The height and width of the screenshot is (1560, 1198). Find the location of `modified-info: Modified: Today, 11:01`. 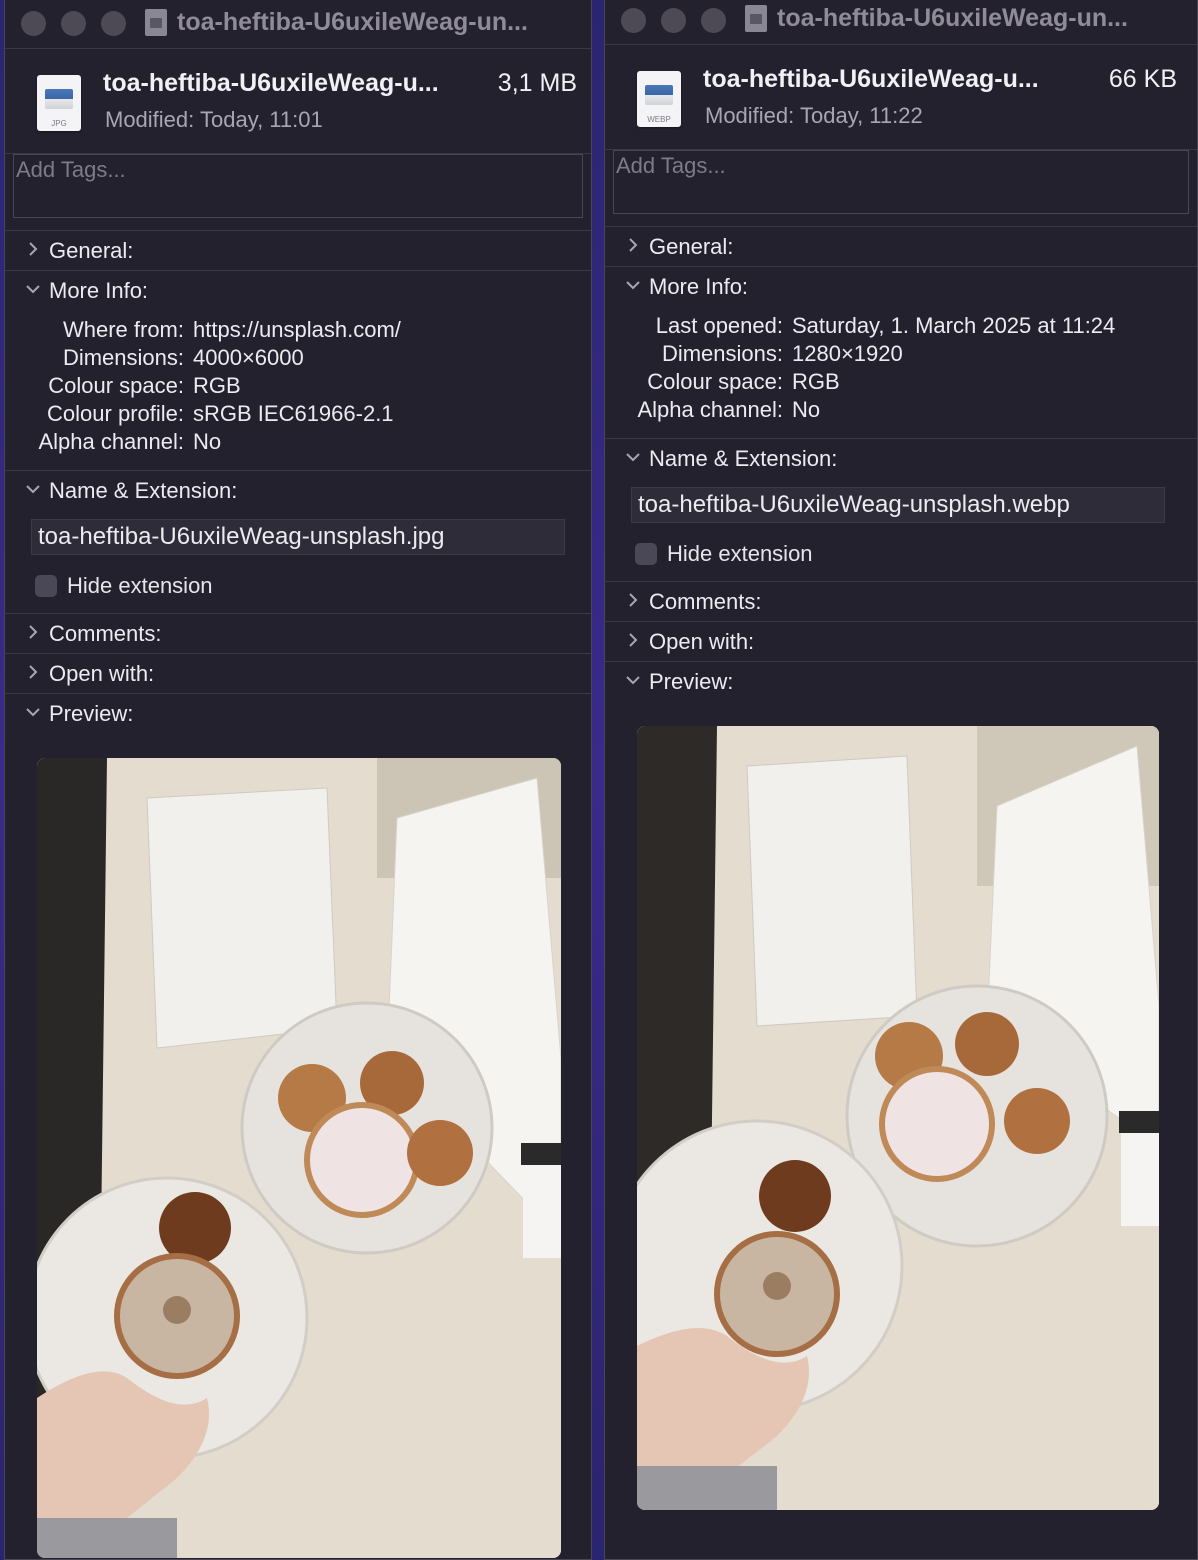

modified-info: Modified: Today, 11:01 is located at coordinates (214, 119).